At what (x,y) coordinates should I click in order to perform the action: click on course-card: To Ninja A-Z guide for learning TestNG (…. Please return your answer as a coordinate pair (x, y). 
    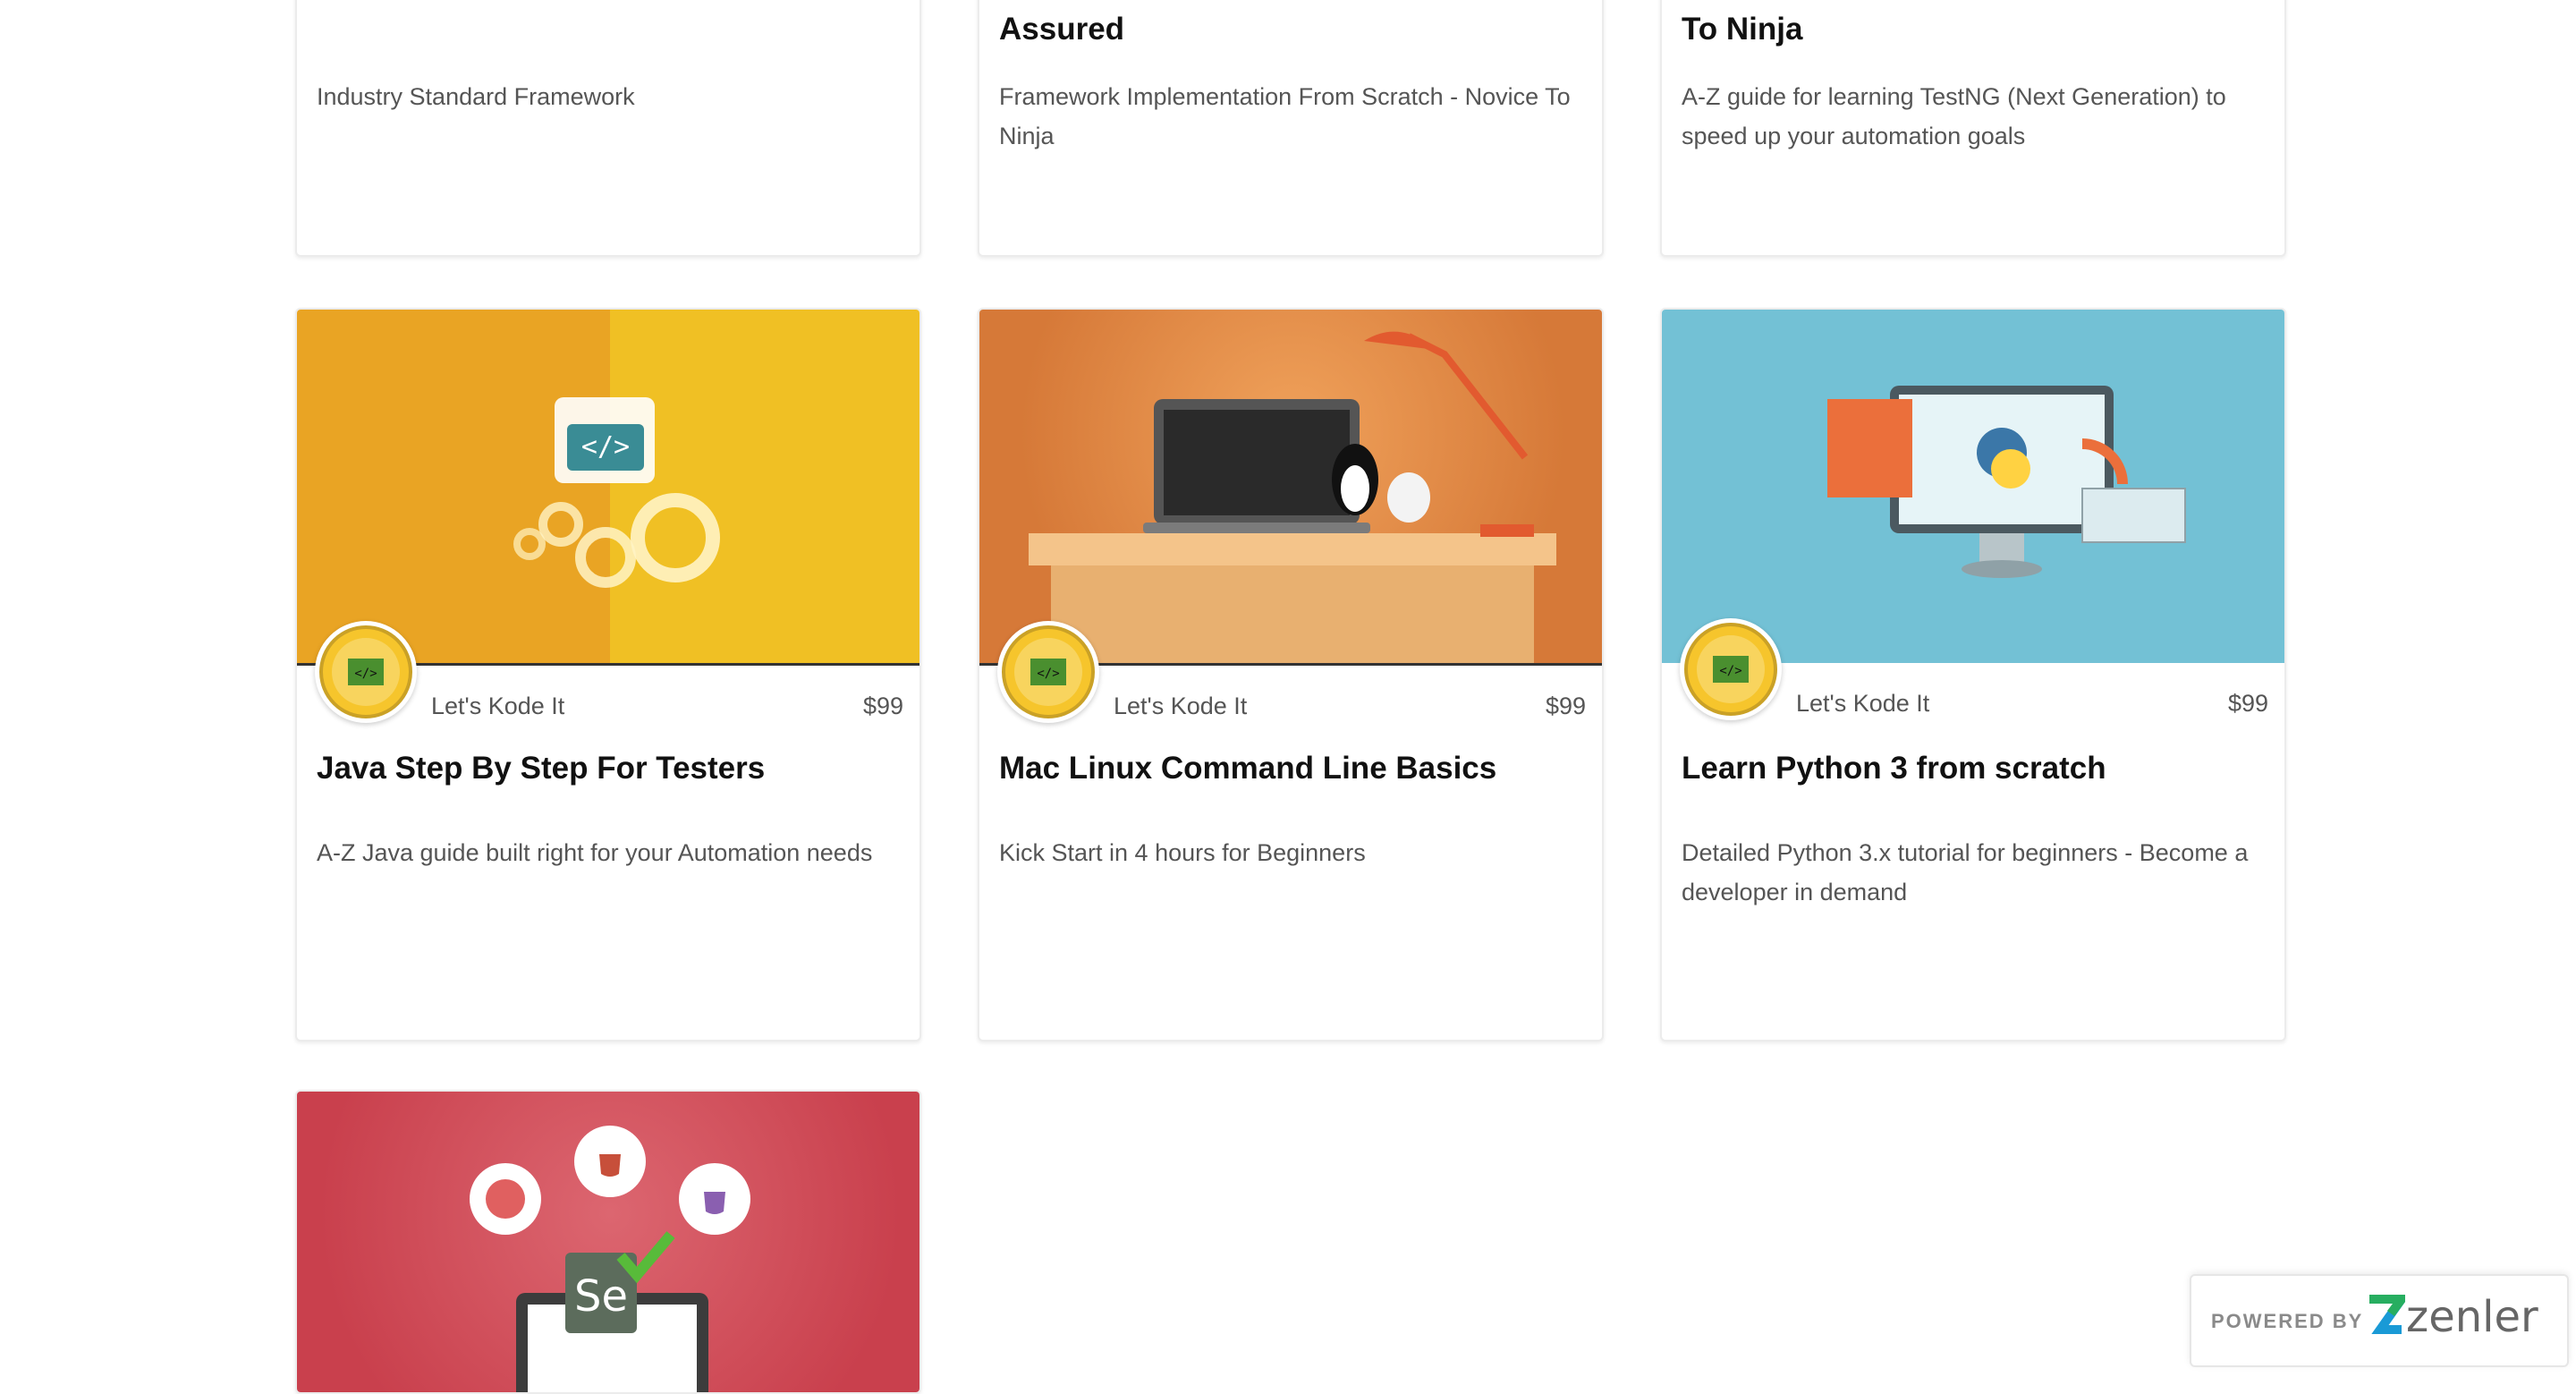
    Looking at the image, I should click on (1973, 128).